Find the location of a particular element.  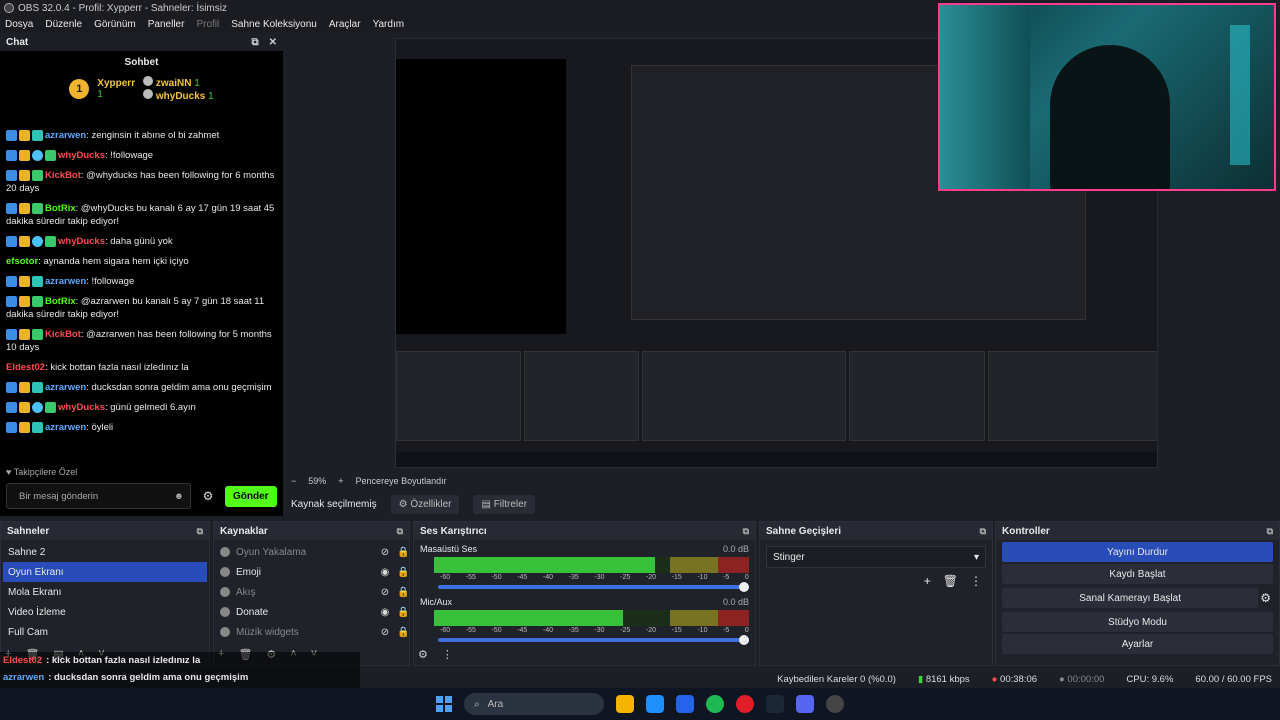

menu-araclar: Araçlar is located at coordinates (345, 24).